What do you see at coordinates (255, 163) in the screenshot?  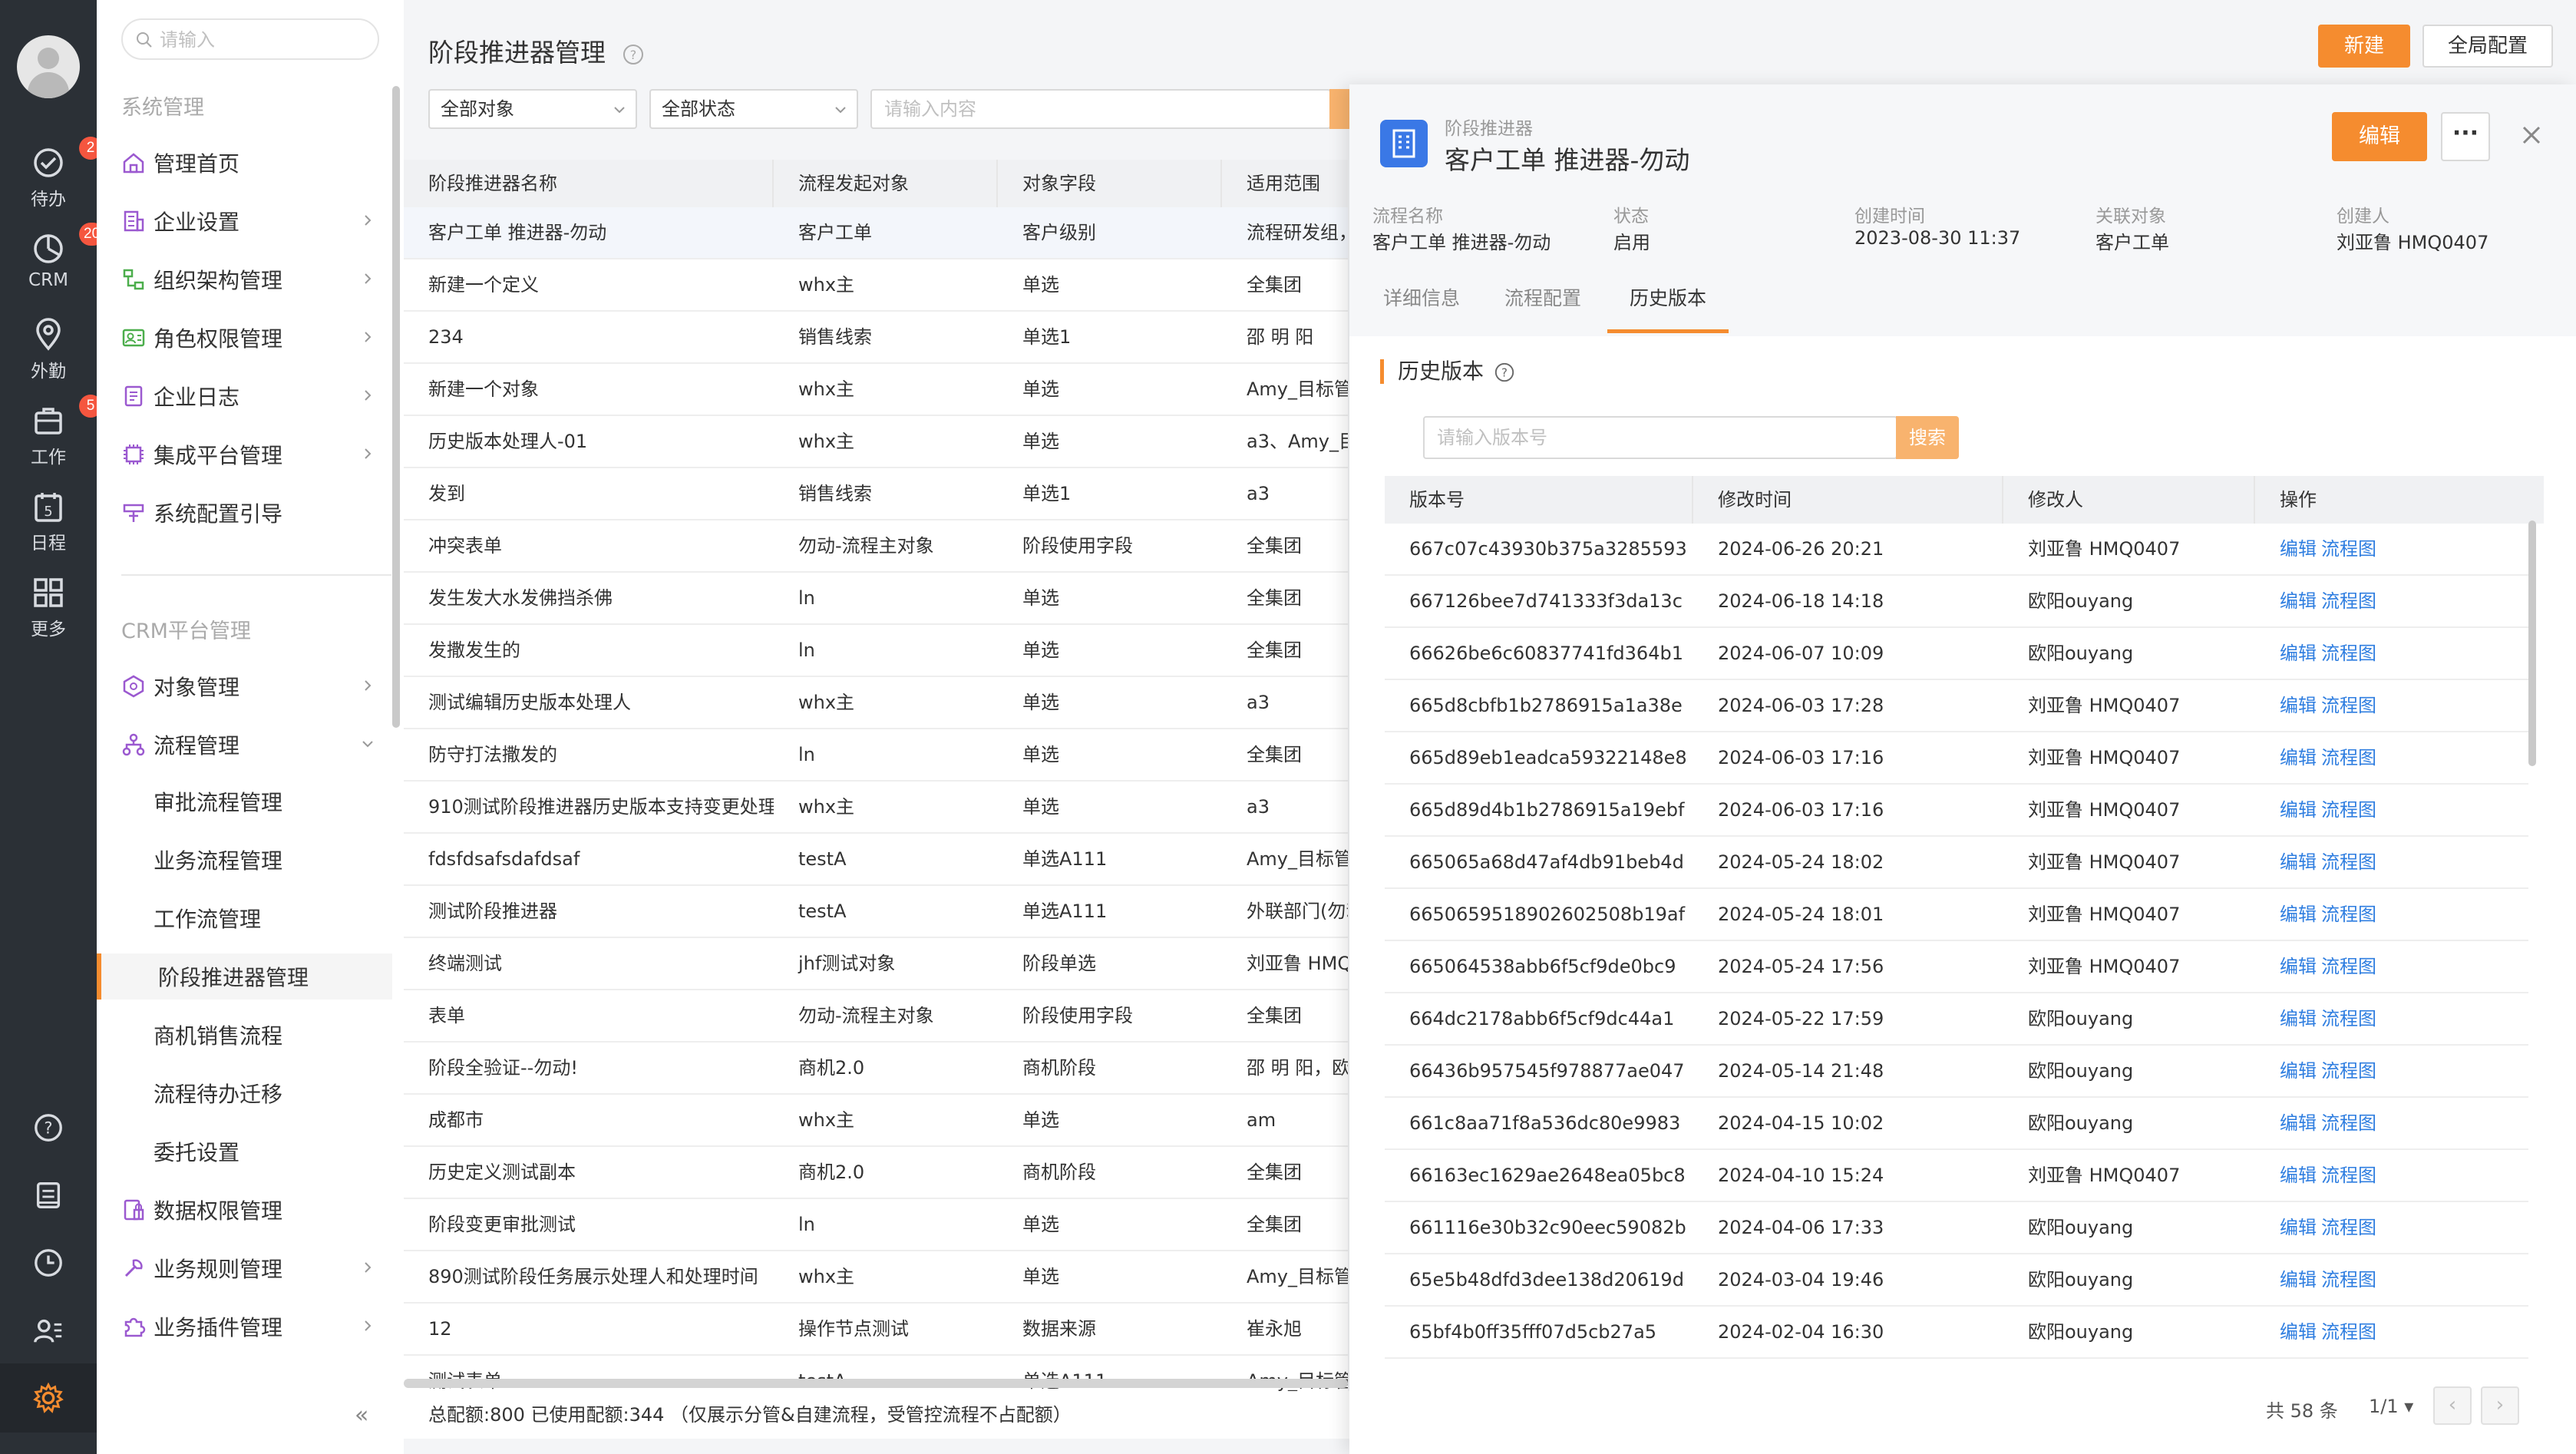 I see `sidebar-item-home: 管理首页` at bounding box center [255, 163].